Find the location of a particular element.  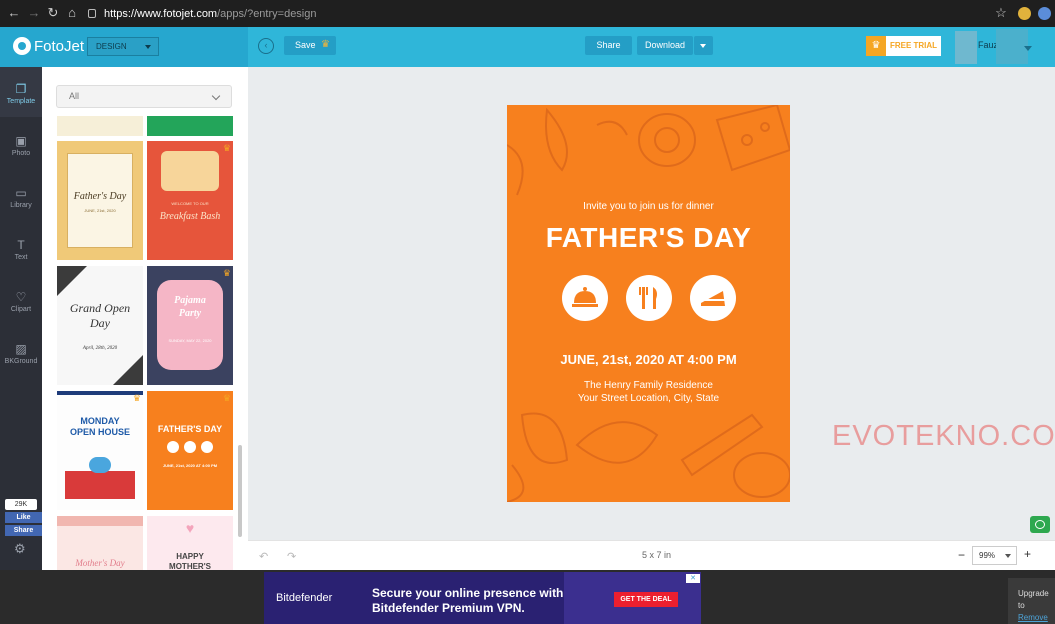

thumb-title: Mother's Day is located at coordinates (100, 563).